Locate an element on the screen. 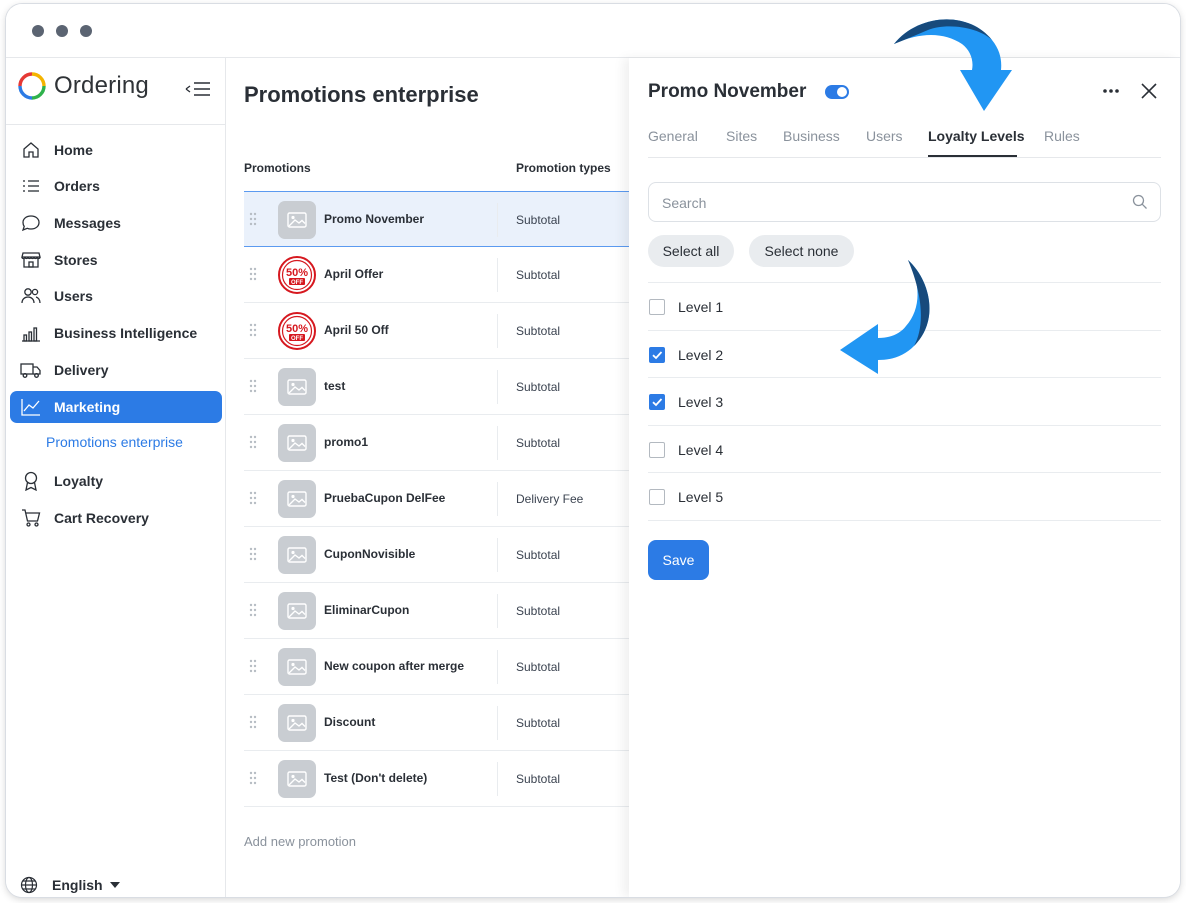  sidebar-item-business-intelligence: Business Intelligence is located at coordinates (116, 333).